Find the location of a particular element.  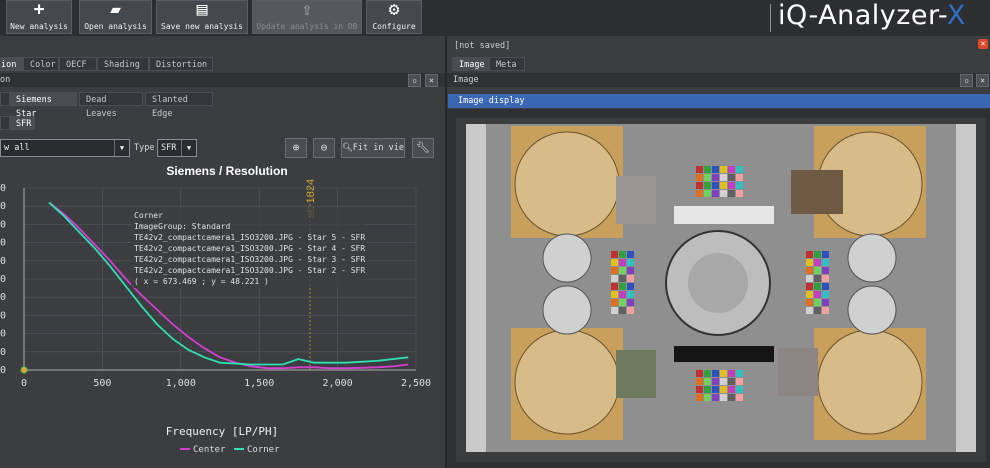

dead-leaves-patch-top is located at coordinates (636, 200).